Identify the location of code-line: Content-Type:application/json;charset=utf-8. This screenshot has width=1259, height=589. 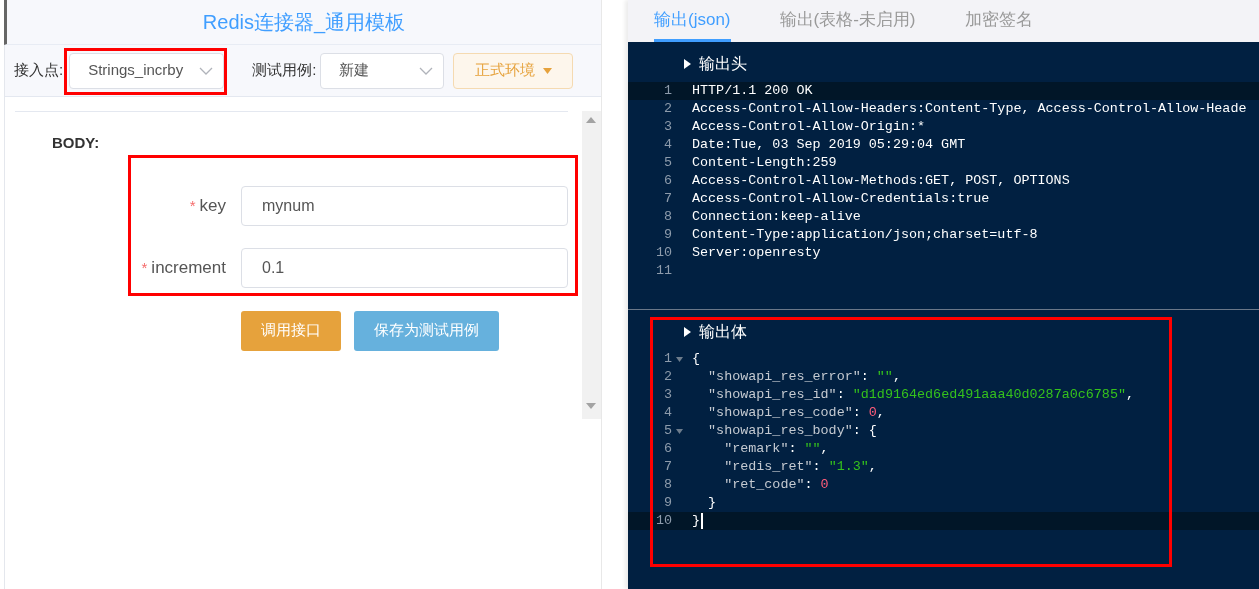
(865, 234).